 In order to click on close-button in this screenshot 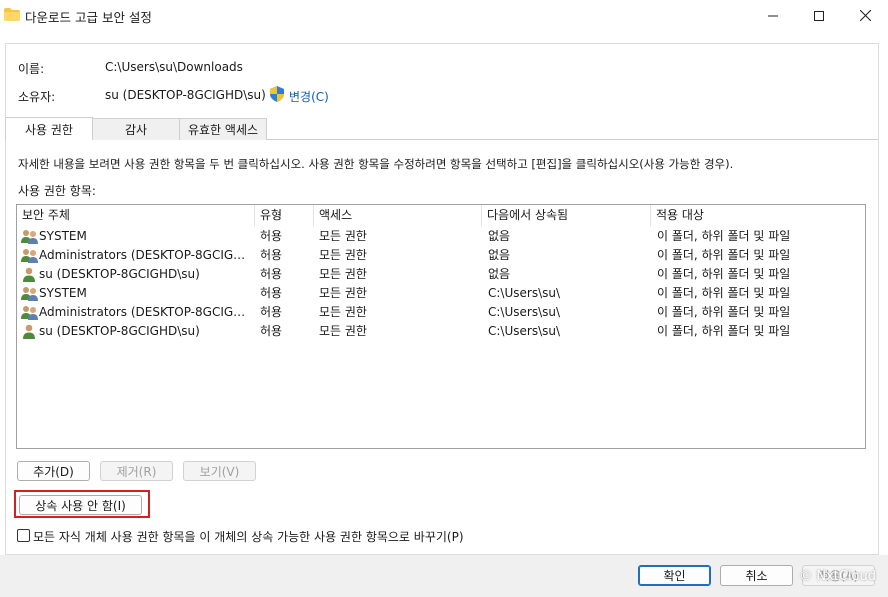, I will do `click(865, 15)`.